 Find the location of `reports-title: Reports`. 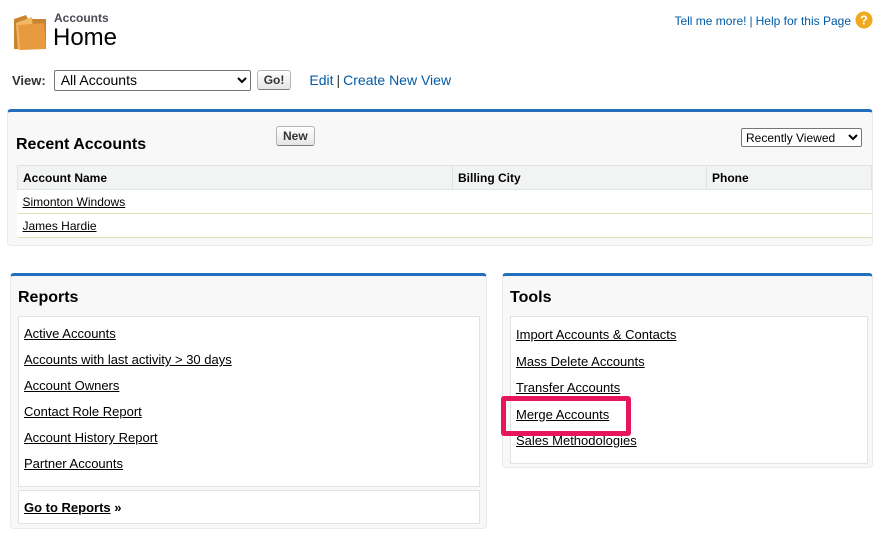

reports-title: Reports is located at coordinates (48, 297).